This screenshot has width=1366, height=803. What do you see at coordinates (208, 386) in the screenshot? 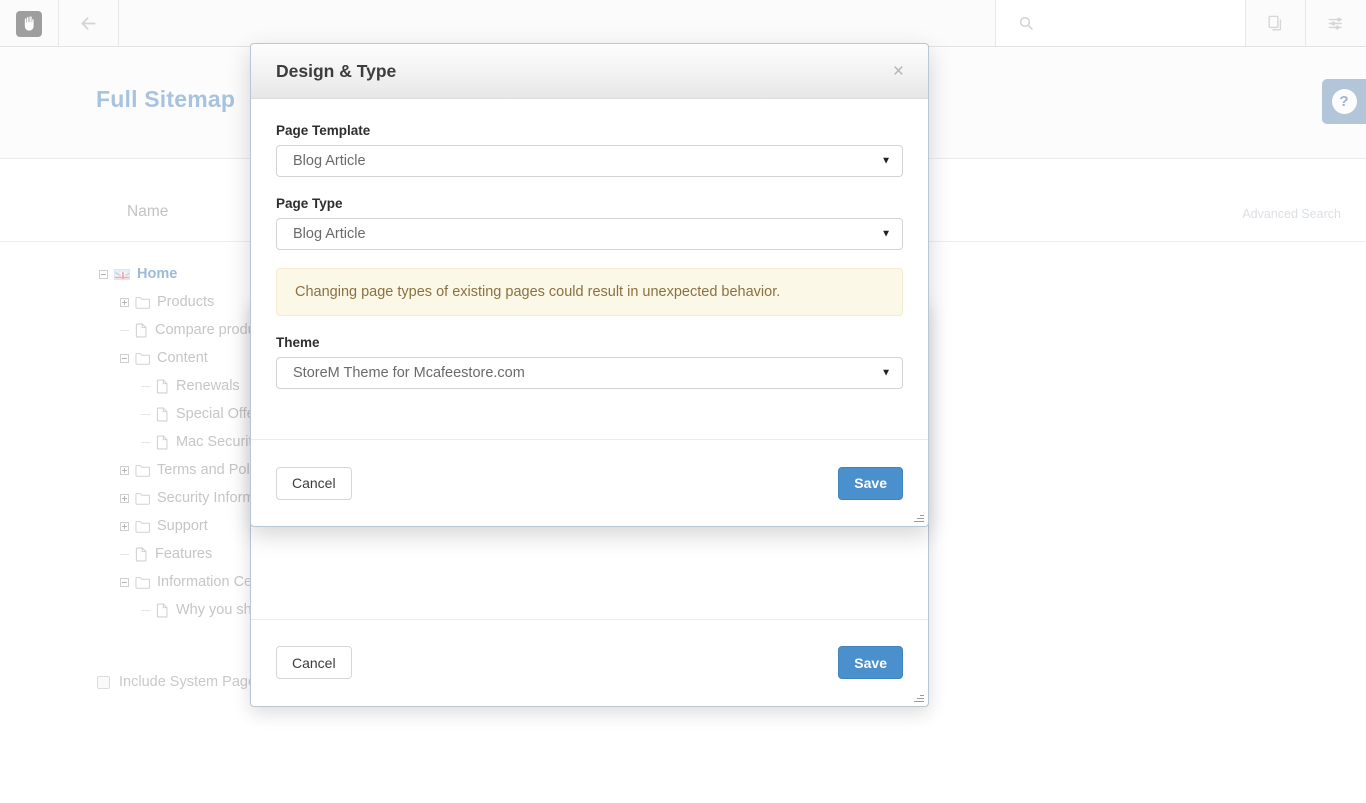
I see `tree-item-label: Renewals` at bounding box center [208, 386].